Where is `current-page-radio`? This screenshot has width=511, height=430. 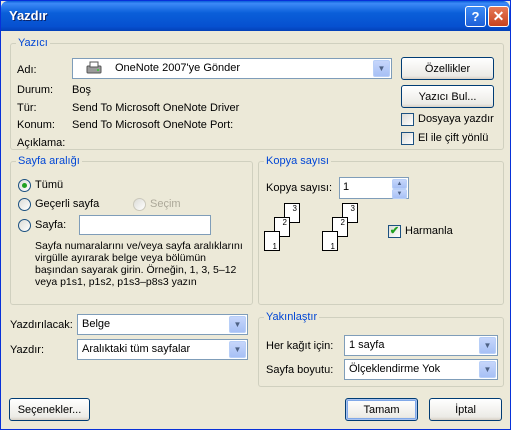 current-page-radio is located at coordinates (24, 204).